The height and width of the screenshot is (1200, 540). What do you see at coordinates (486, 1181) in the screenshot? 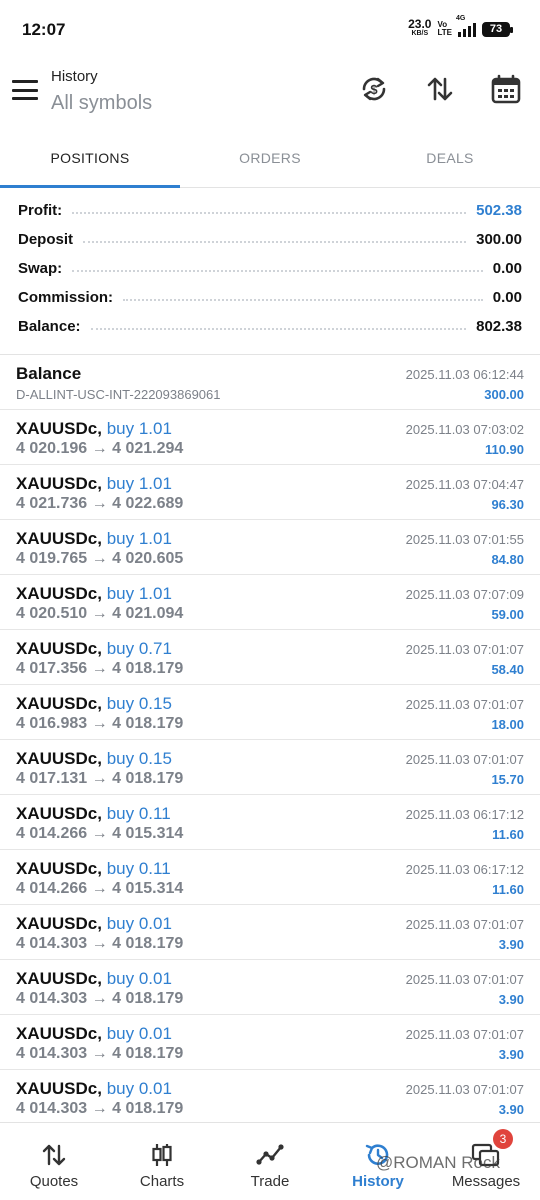
I see `nav-label: Messages` at bounding box center [486, 1181].